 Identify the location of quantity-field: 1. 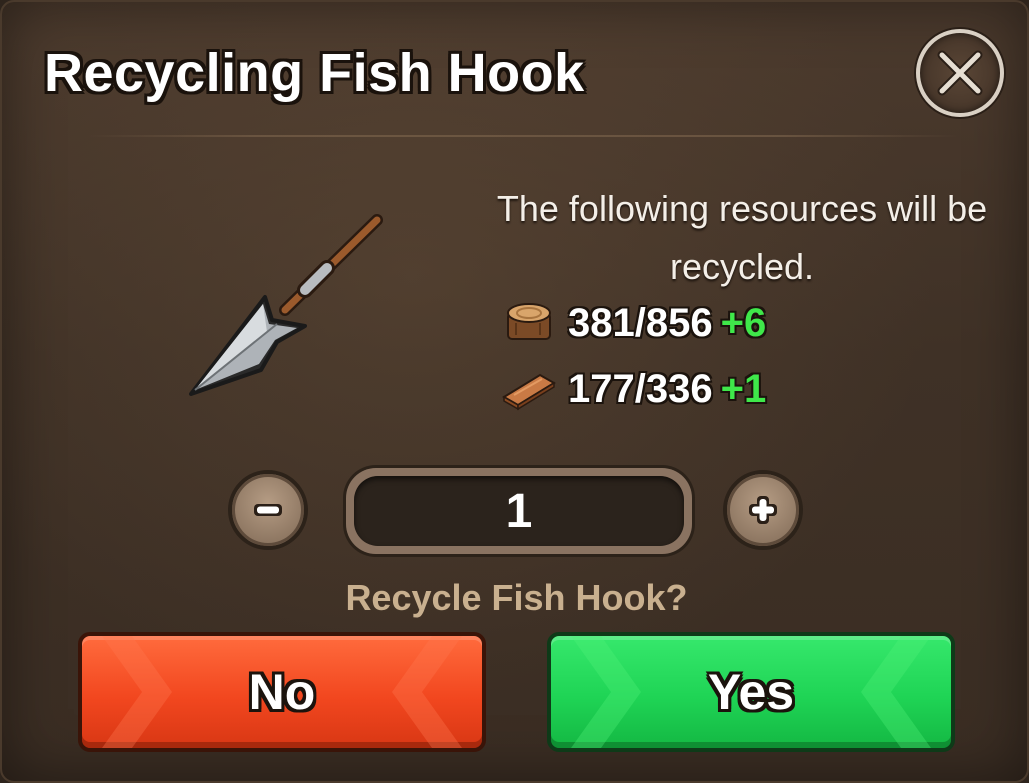
(519, 511).